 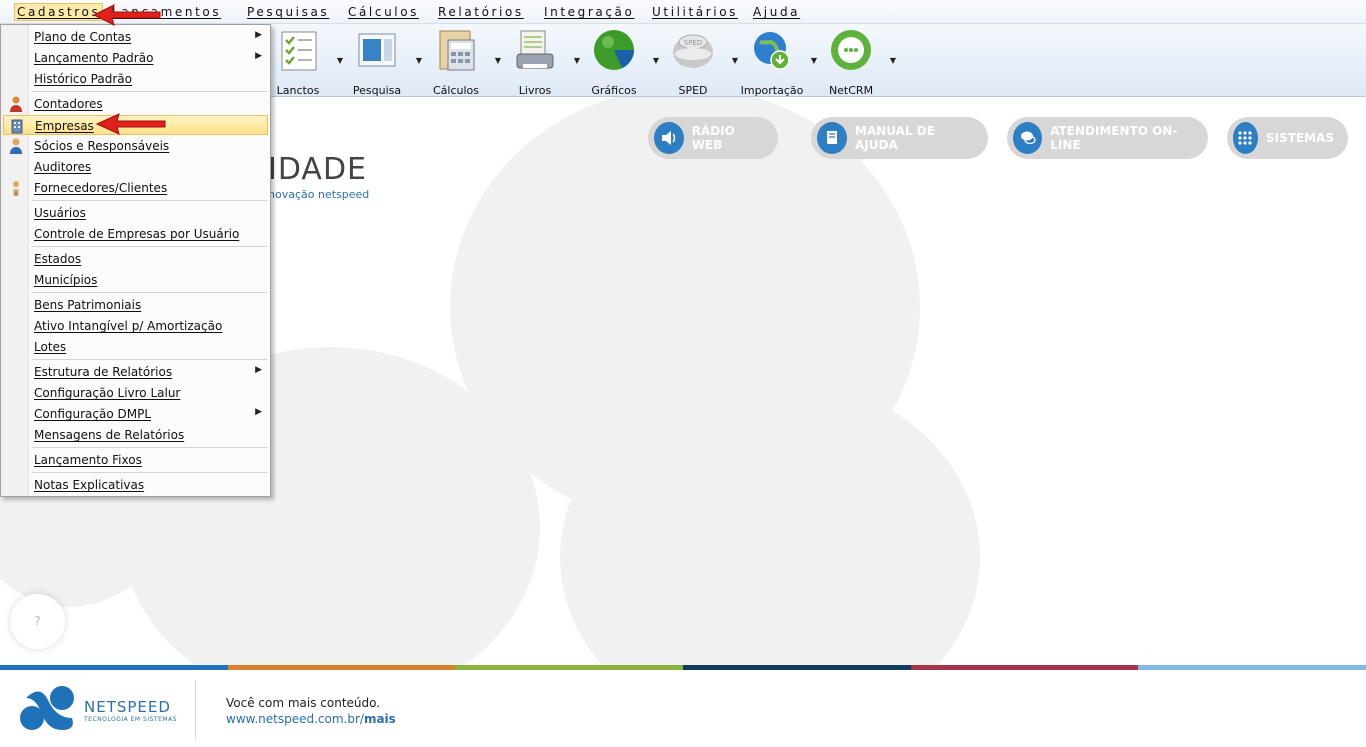 I want to click on atendimento-online-label: ATENDIMENTO ON-LINE, so click(x=1114, y=138).